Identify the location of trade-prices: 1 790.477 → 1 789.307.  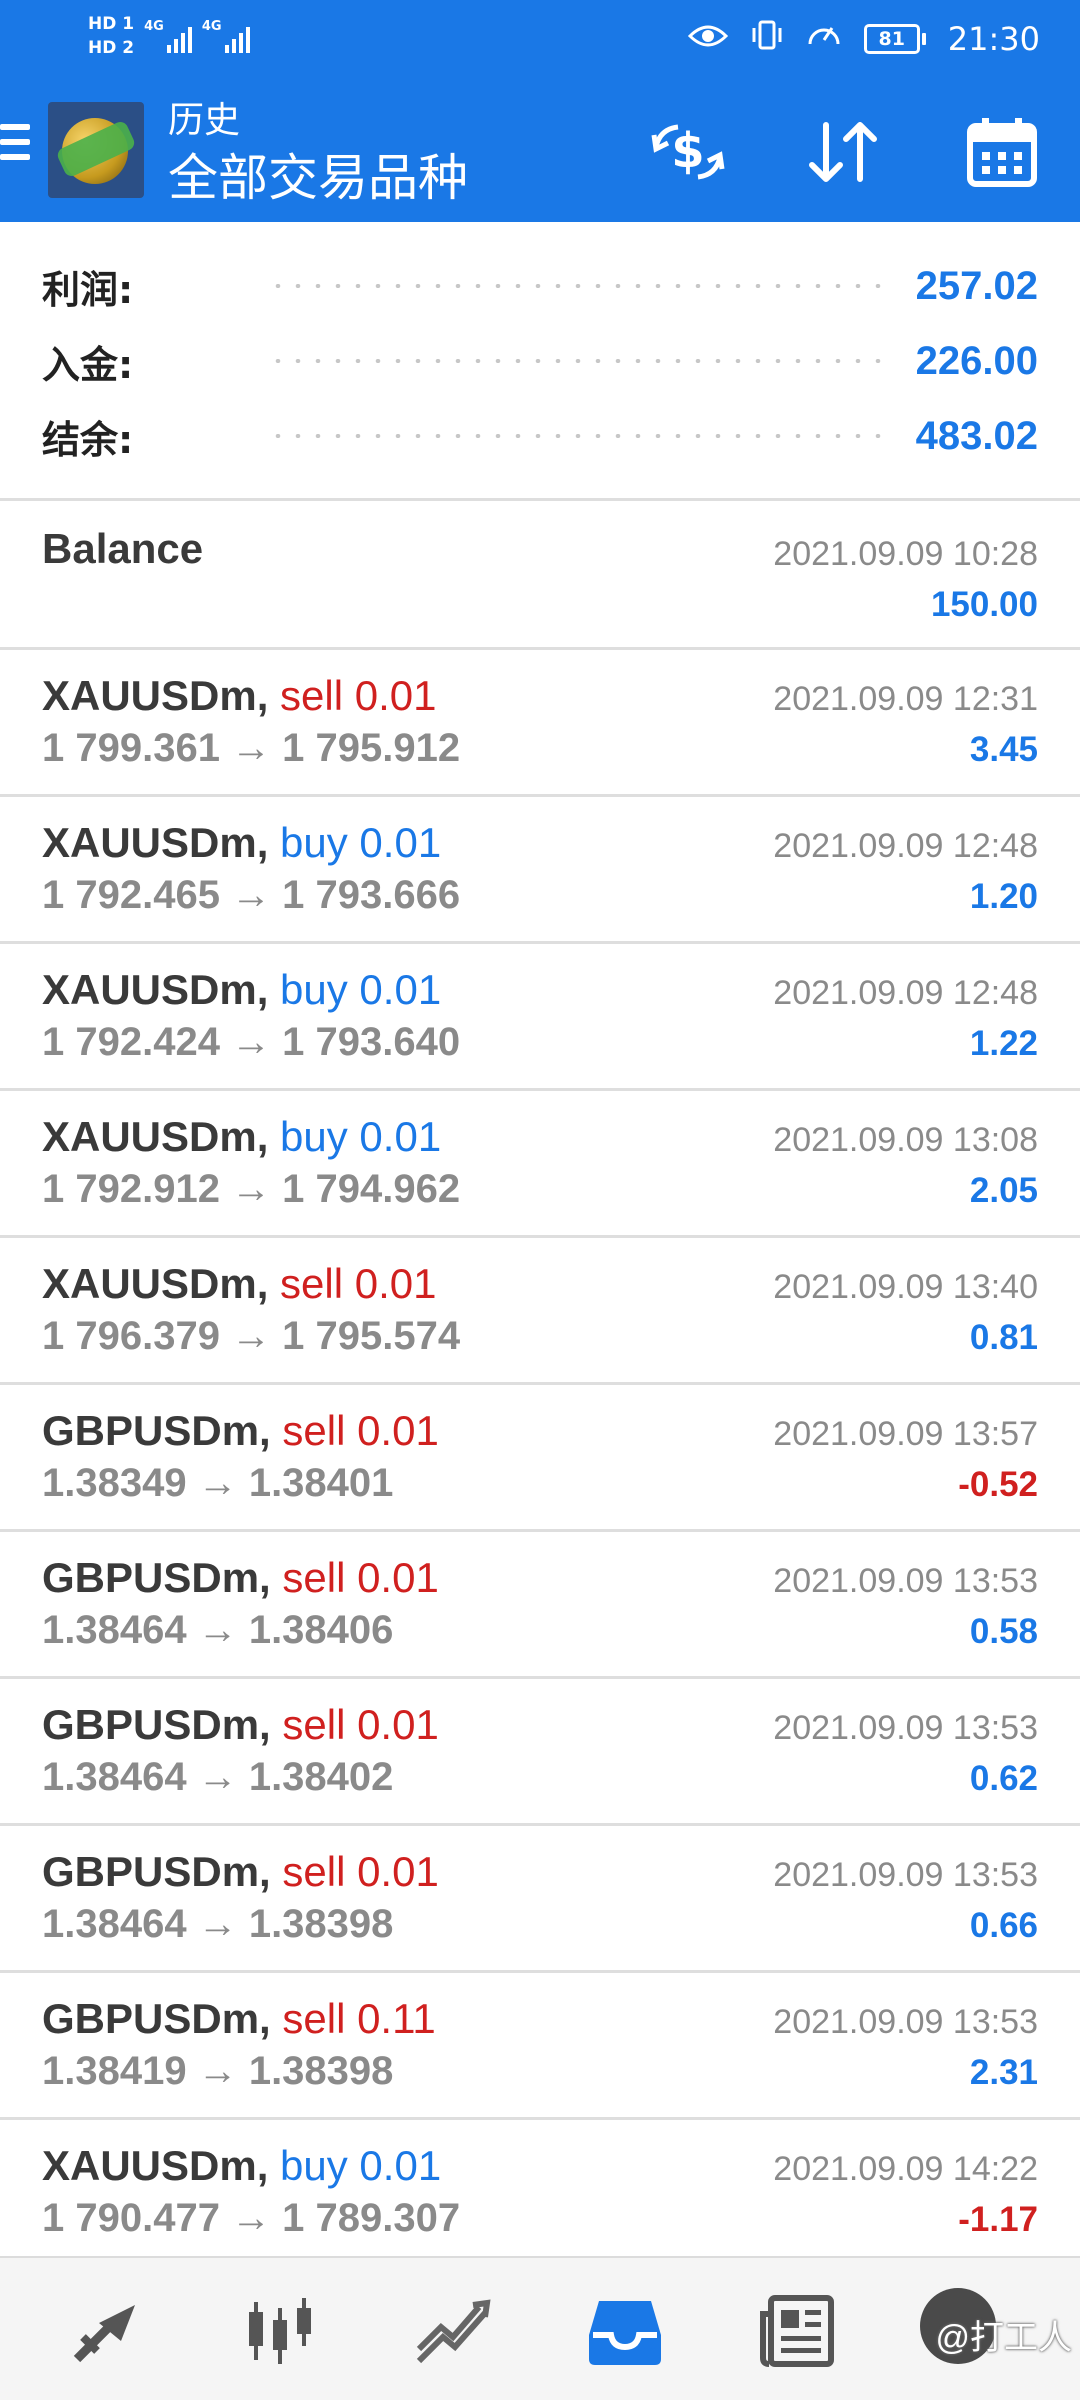
(251, 2218).